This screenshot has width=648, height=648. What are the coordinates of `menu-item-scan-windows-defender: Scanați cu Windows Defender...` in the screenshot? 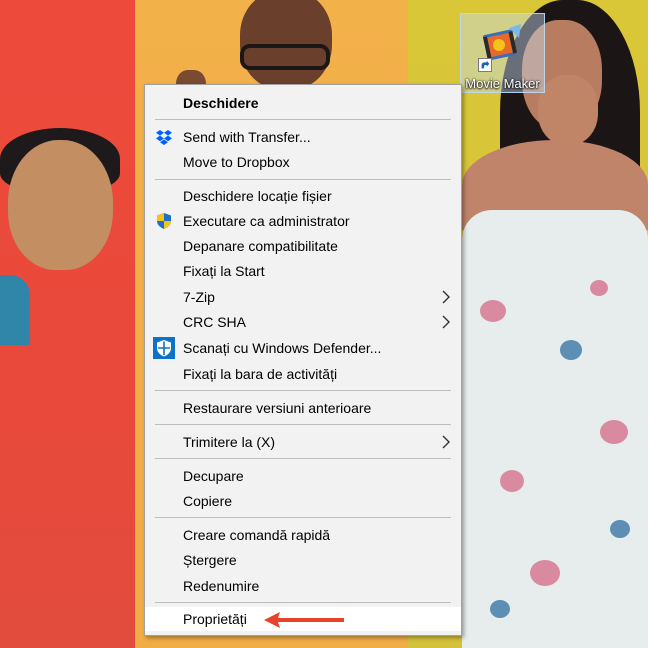 It's located at (303, 348).